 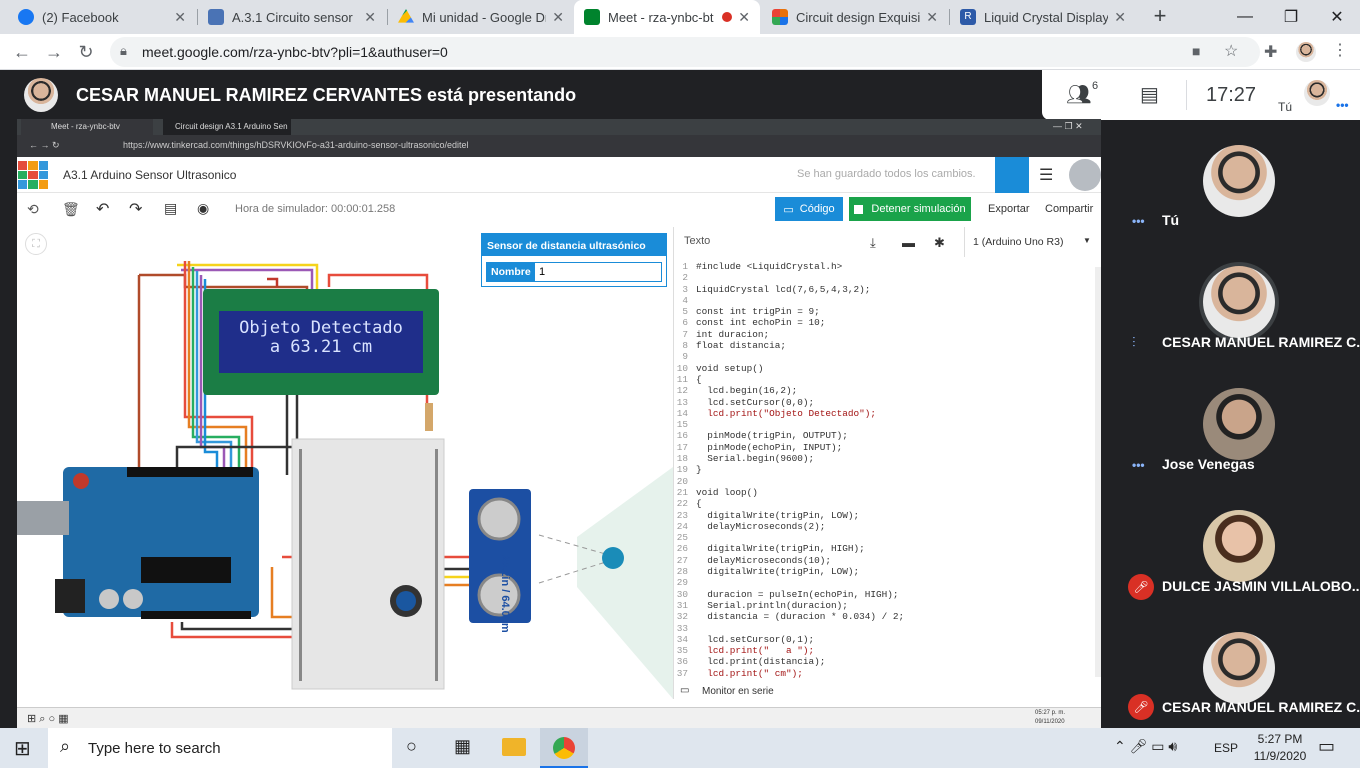 I want to click on line-number: 10, so click(x=682, y=368).